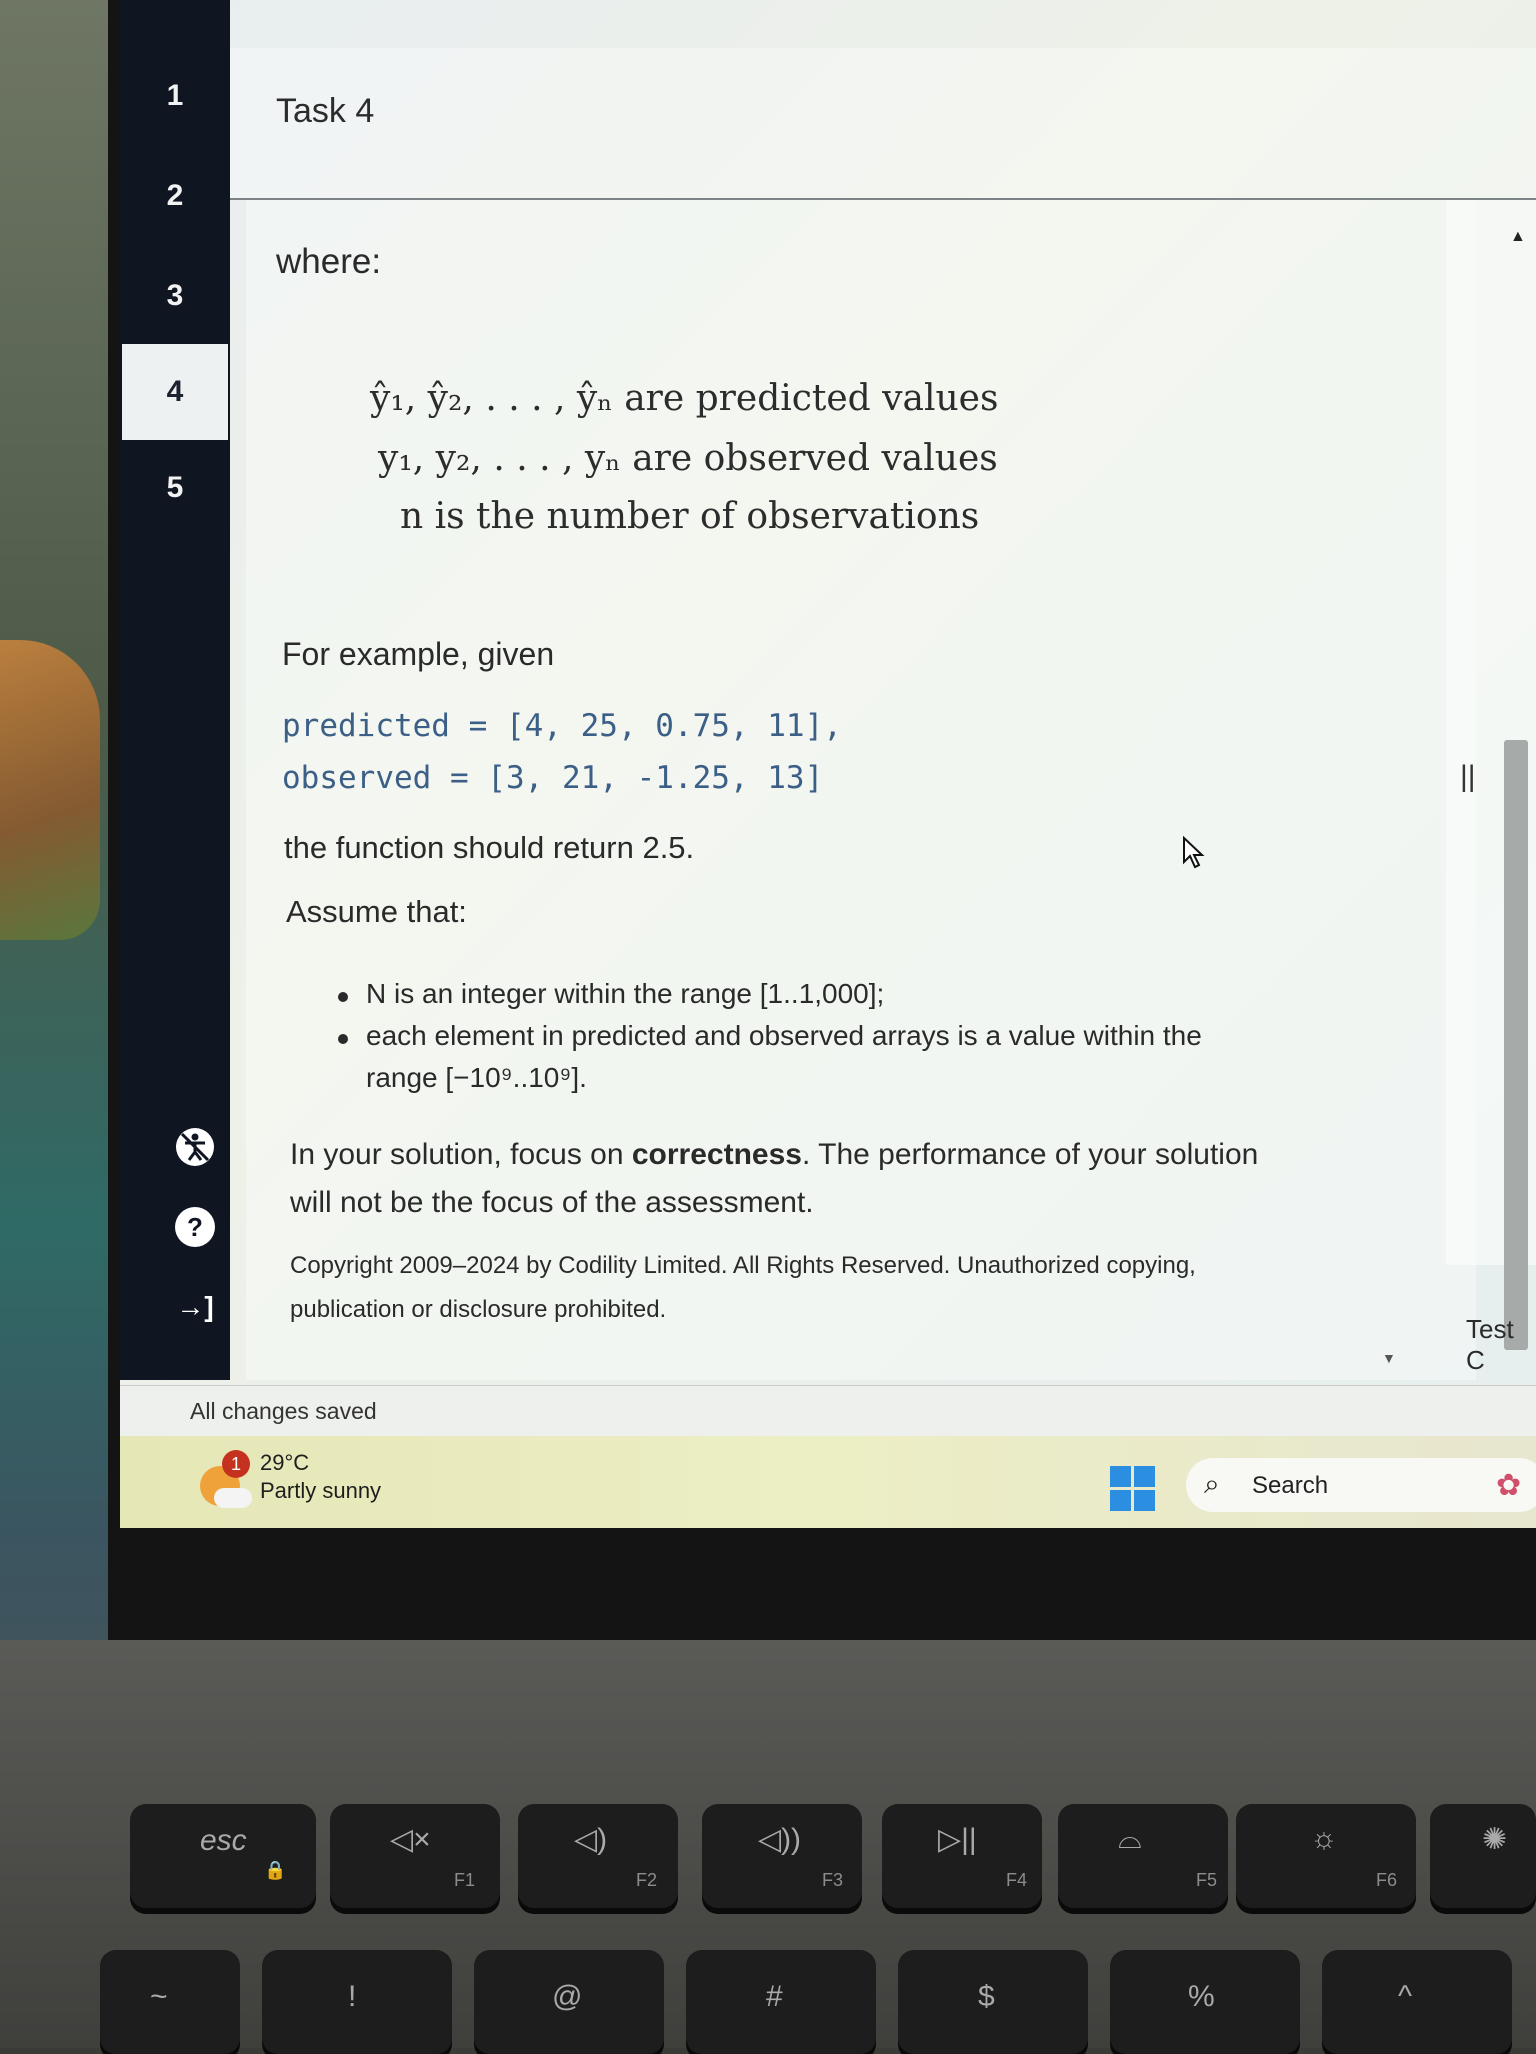 The image size is (1536, 2054). Describe the element at coordinates (828, 1482) in the screenshot. I see `windows-taskbar: 1 29°C Partly sunny ⌕ Search ✿` at that location.